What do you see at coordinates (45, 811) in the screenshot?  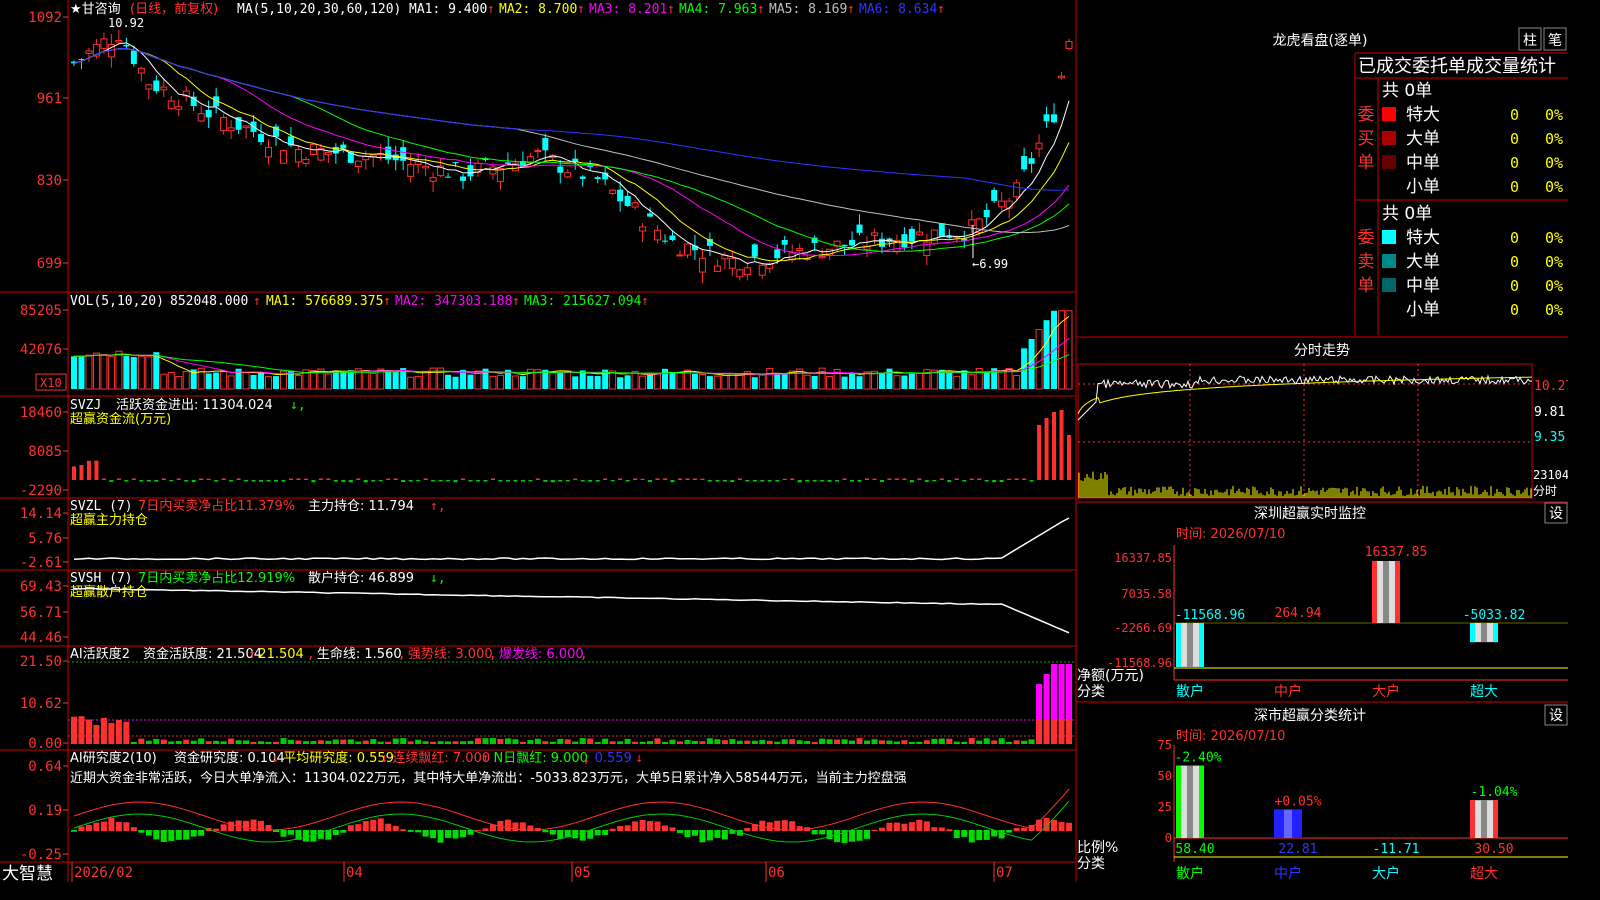 I see `y-tick-label: 0.19` at bounding box center [45, 811].